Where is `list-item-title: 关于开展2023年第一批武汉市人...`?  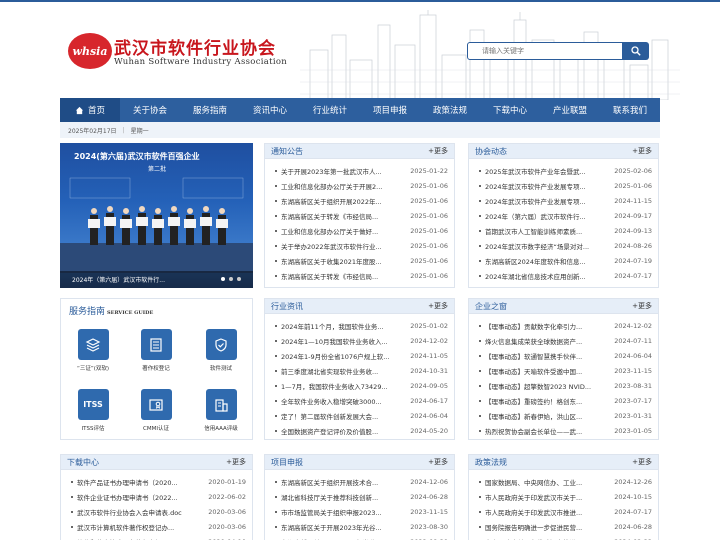
list-item-title: 关于开展2023年第一批武汉市人... is located at coordinates (339, 171).